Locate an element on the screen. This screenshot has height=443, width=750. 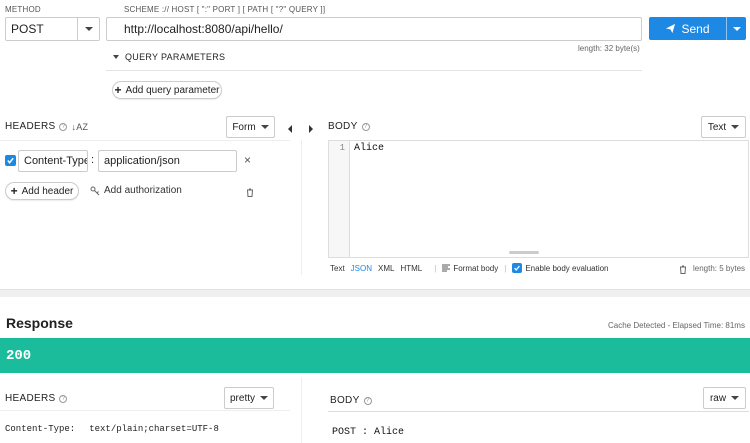
response-header-key: Content-Type: is located at coordinates (40, 429).